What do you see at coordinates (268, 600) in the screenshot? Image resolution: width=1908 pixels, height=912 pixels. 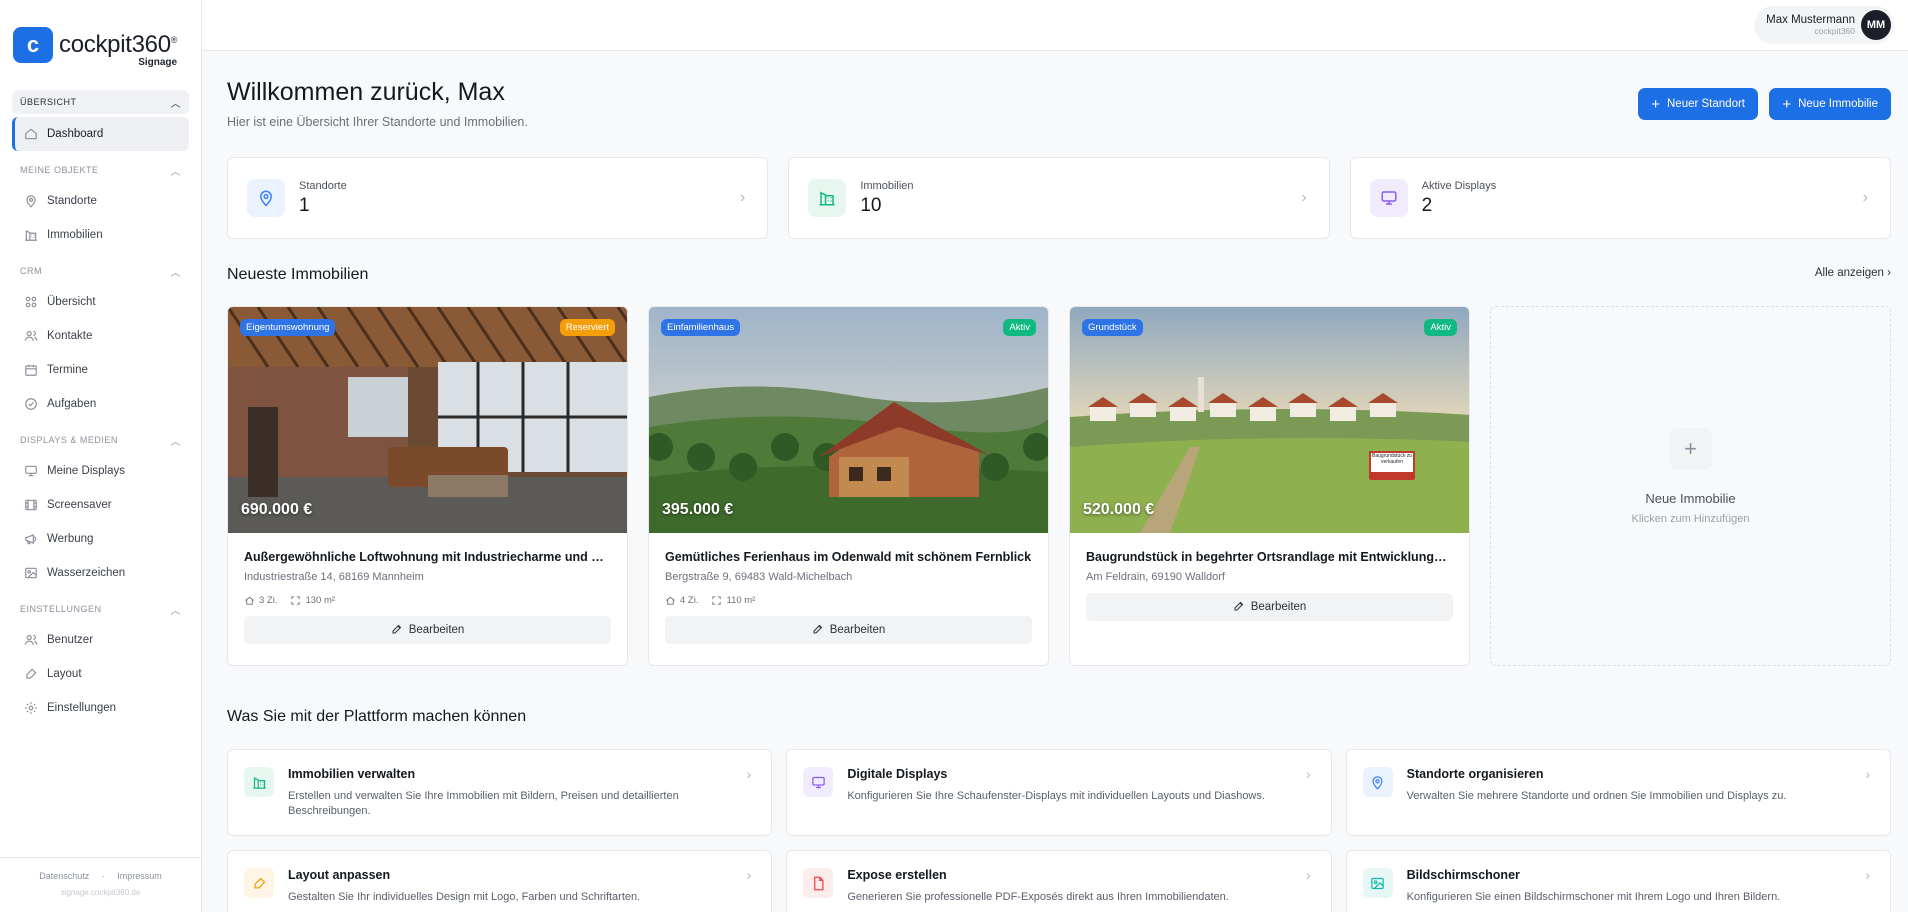 I see `property-rooms: 3 Zi.` at bounding box center [268, 600].